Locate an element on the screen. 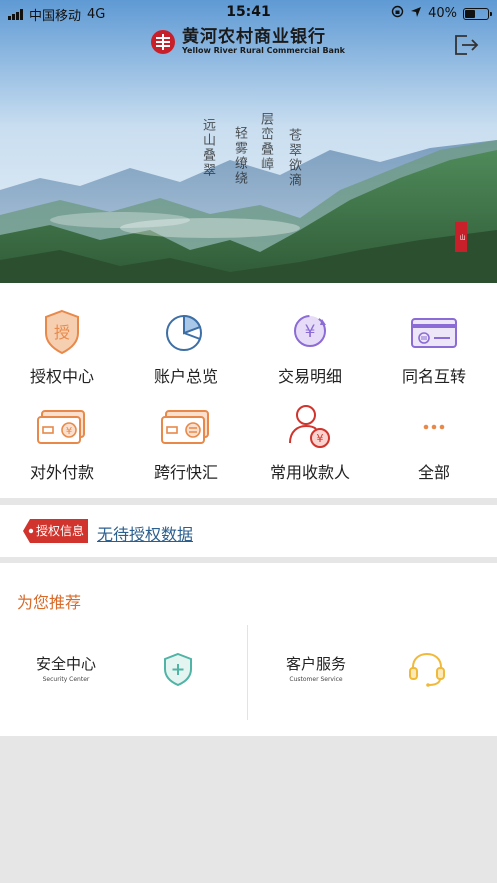  card-exchange-icon is located at coordinates (186, 427).